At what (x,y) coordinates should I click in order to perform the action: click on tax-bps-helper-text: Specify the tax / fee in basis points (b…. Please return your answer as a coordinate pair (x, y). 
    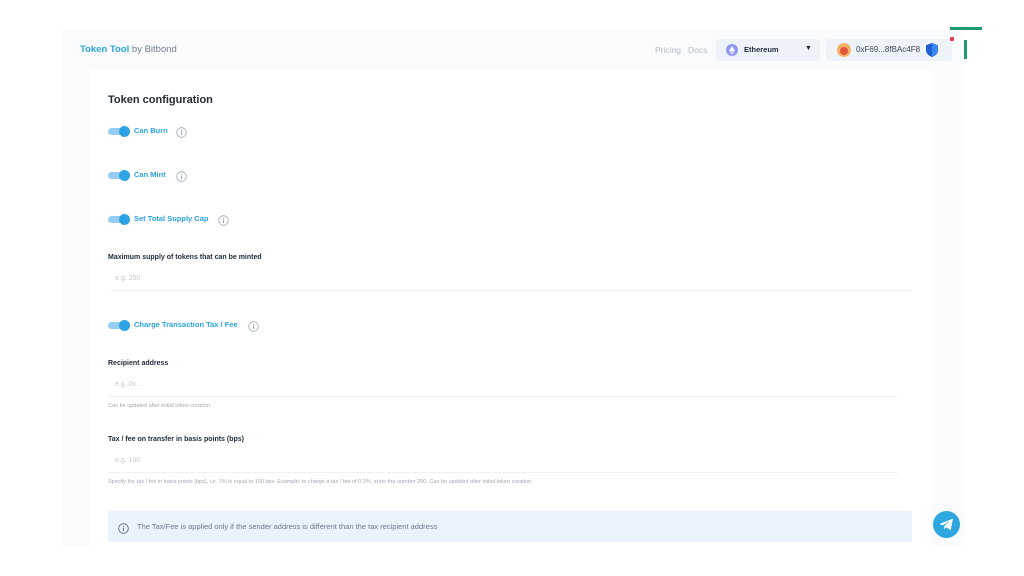
    Looking at the image, I should click on (320, 482).